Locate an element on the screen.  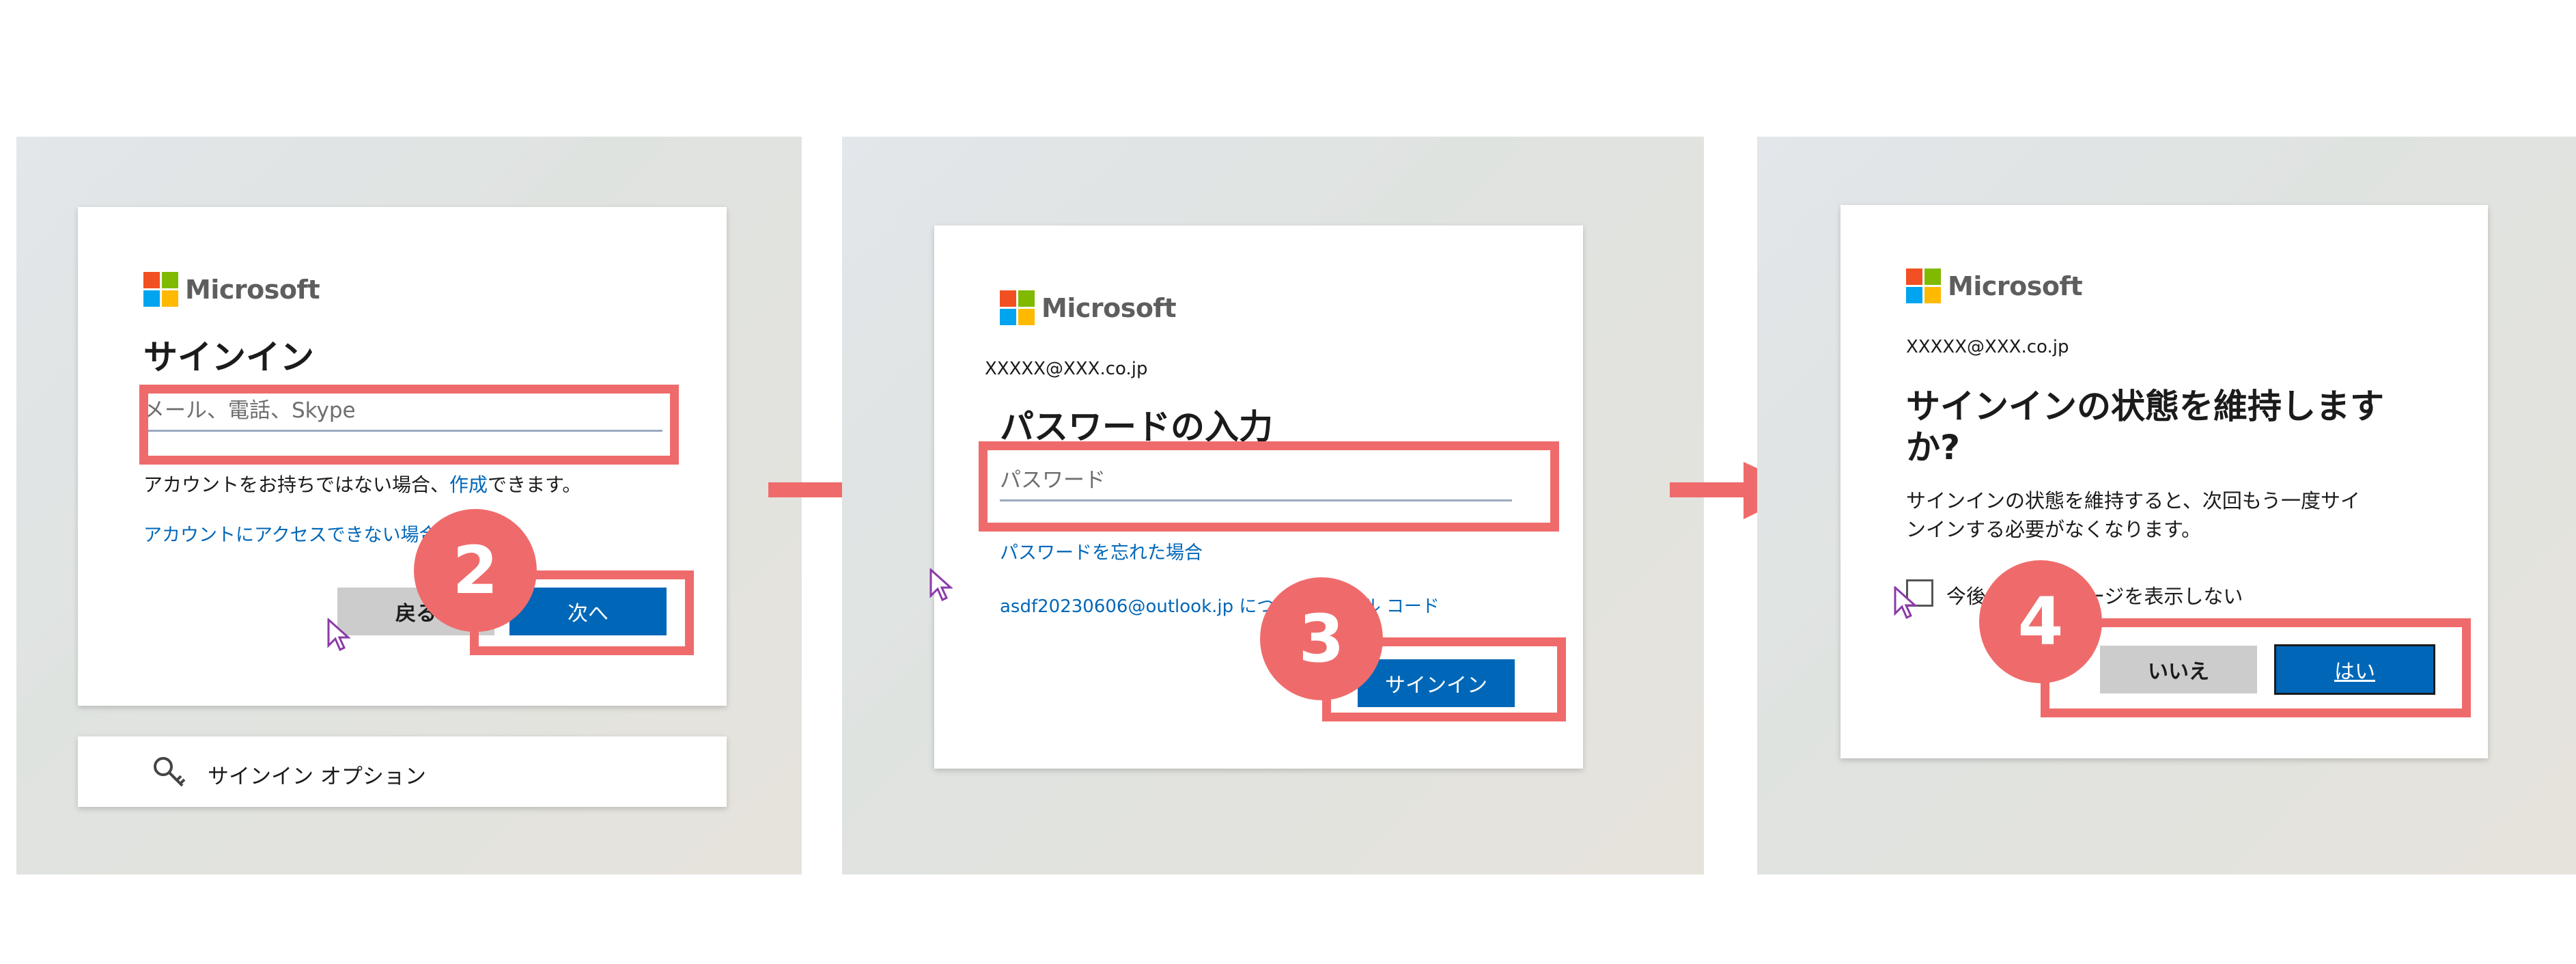
step-badge: 4 is located at coordinates (2041, 621).